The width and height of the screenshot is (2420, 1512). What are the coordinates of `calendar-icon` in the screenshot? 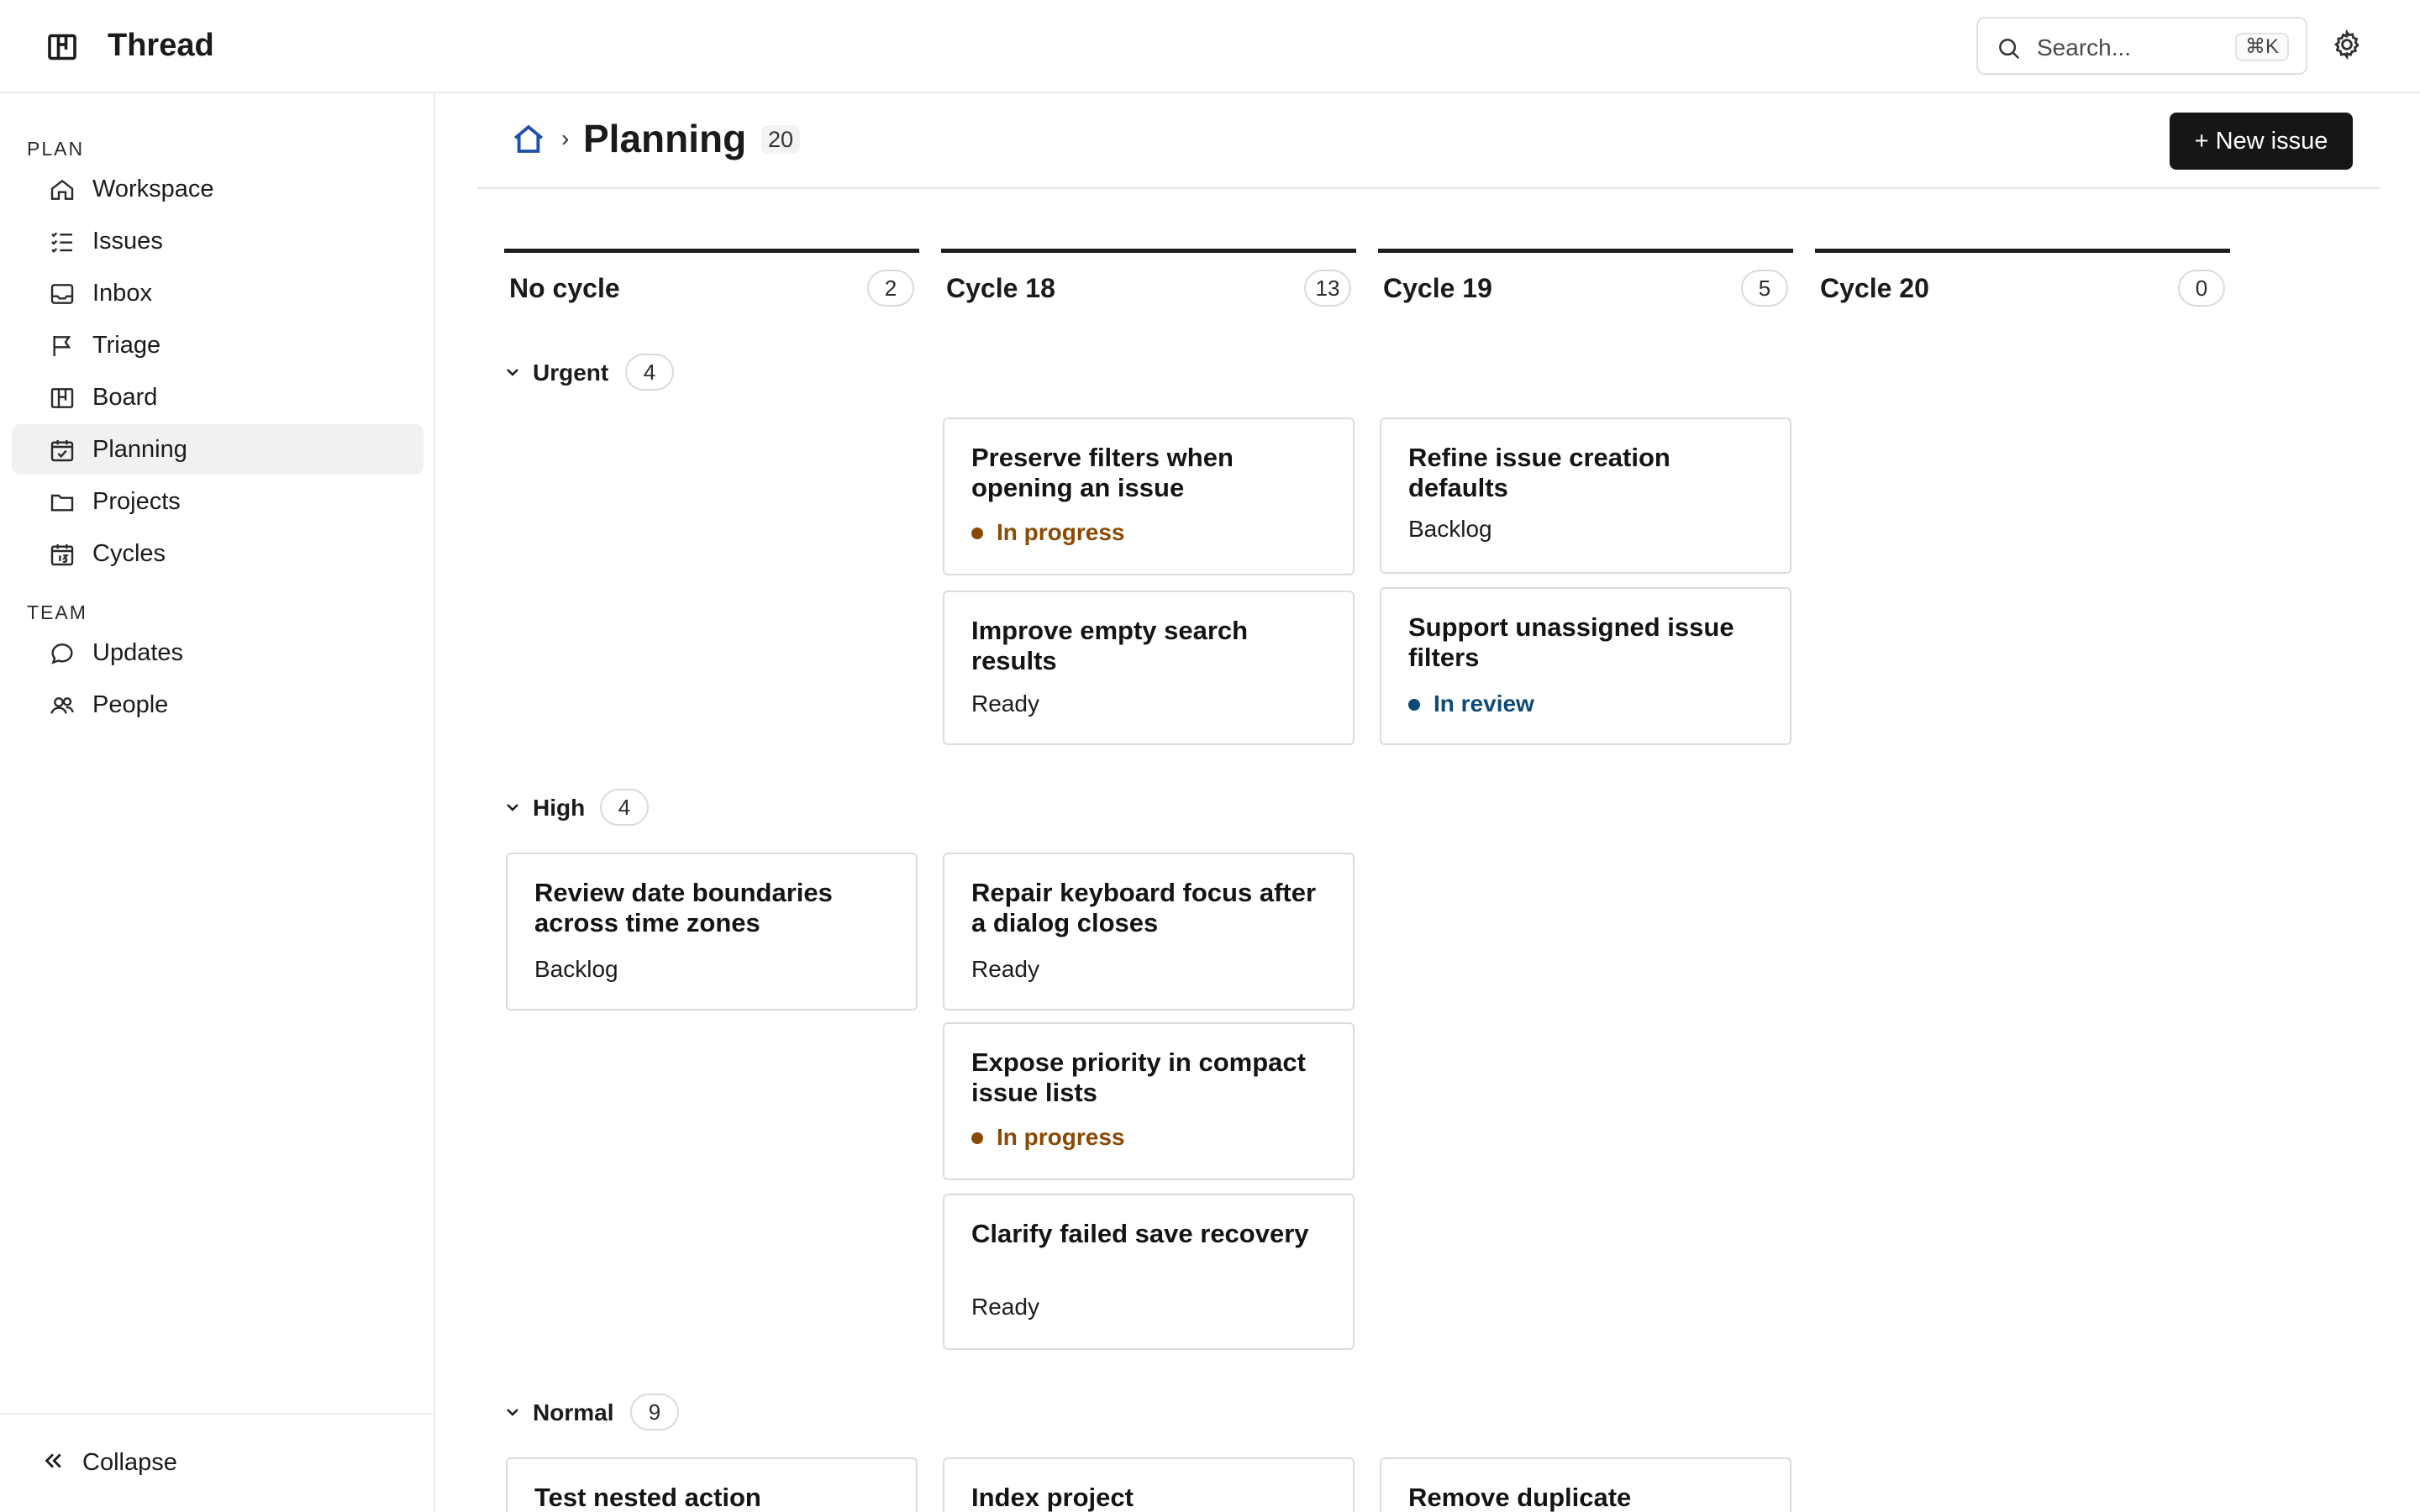 It's located at (62, 555).